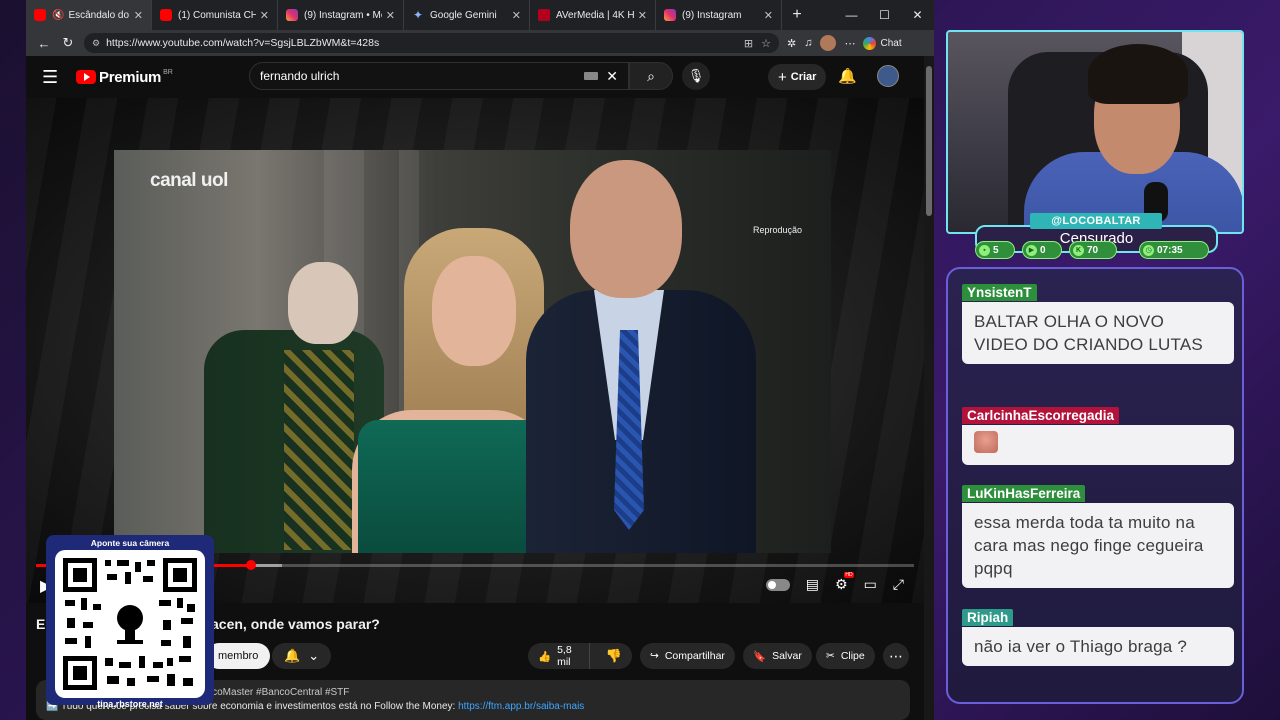 The image size is (1280, 720). What do you see at coordinates (849, 43) in the screenshot?
I see `menu-dots-icon: ⋯` at bounding box center [849, 43].